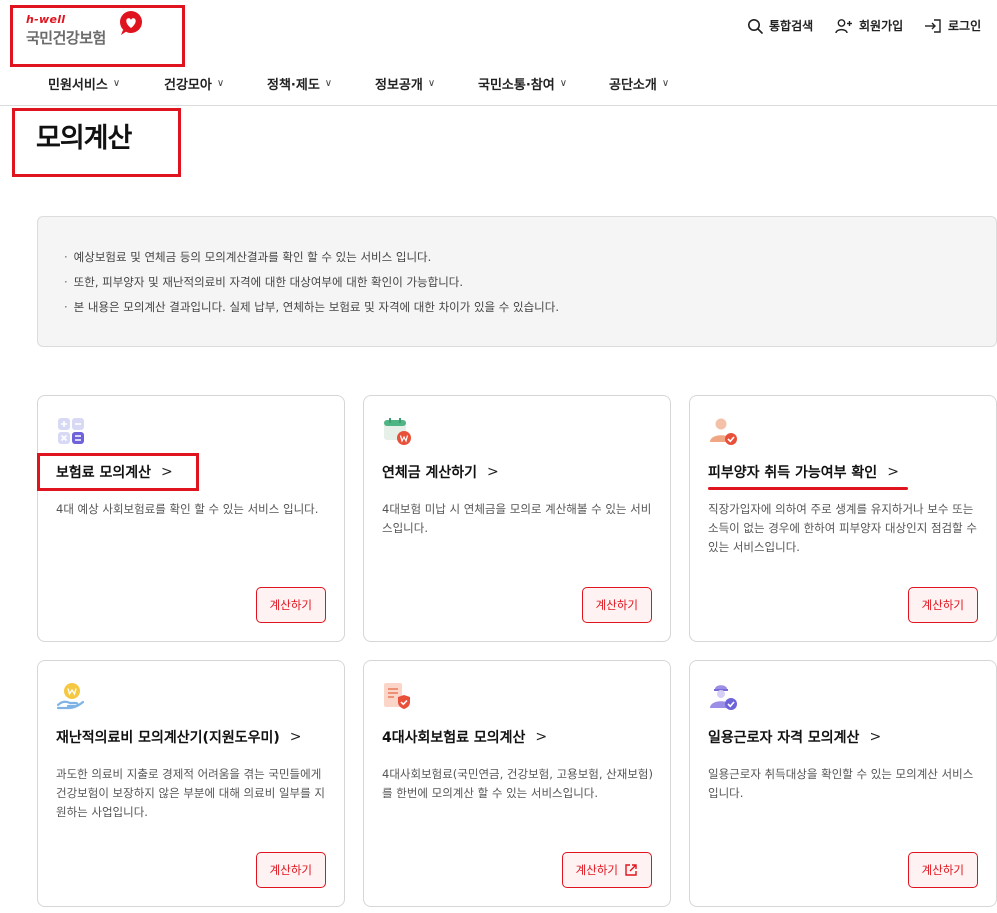  Describe the element at coordinates (793, 473) in the screenshot. I see `card-title: 피부양자 취득 가능여부 확인` at that location.